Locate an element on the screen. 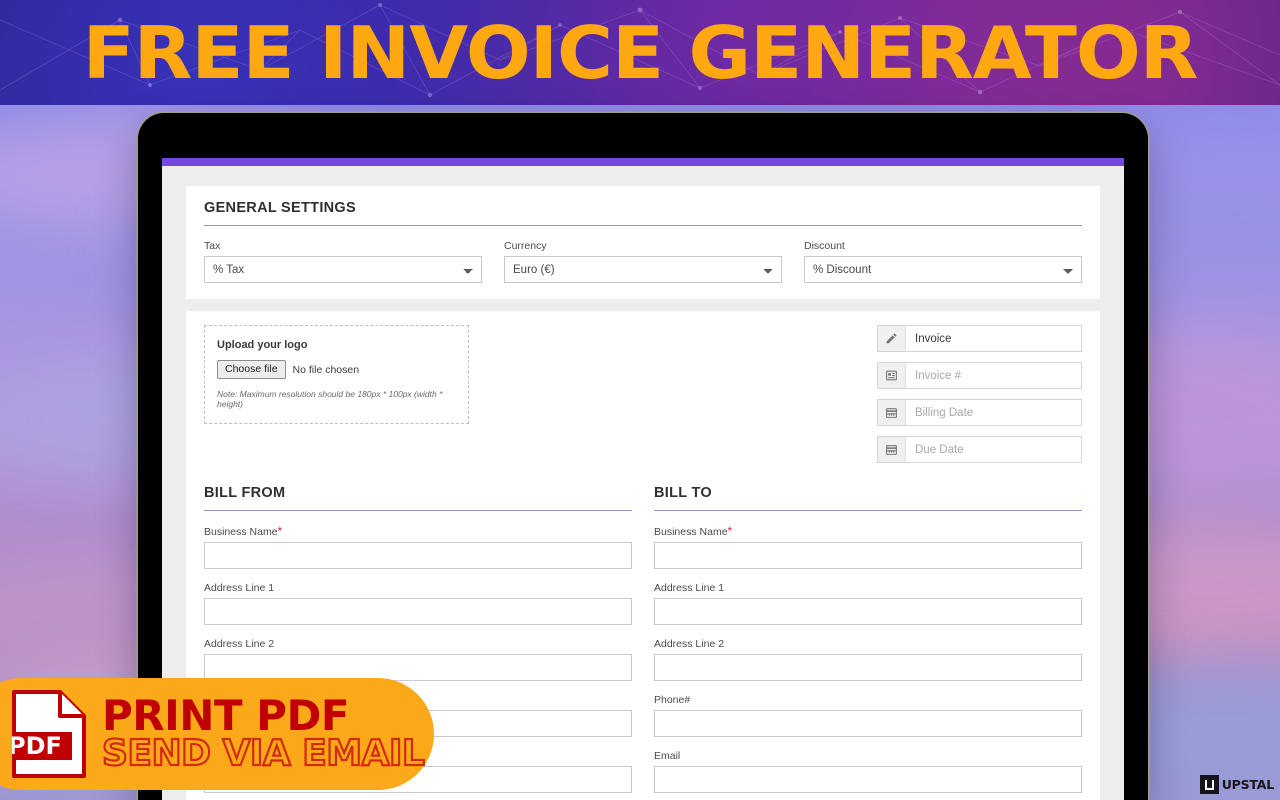  bill-from-address1-field: Address Line 1 is located at coordinates (418, 603).